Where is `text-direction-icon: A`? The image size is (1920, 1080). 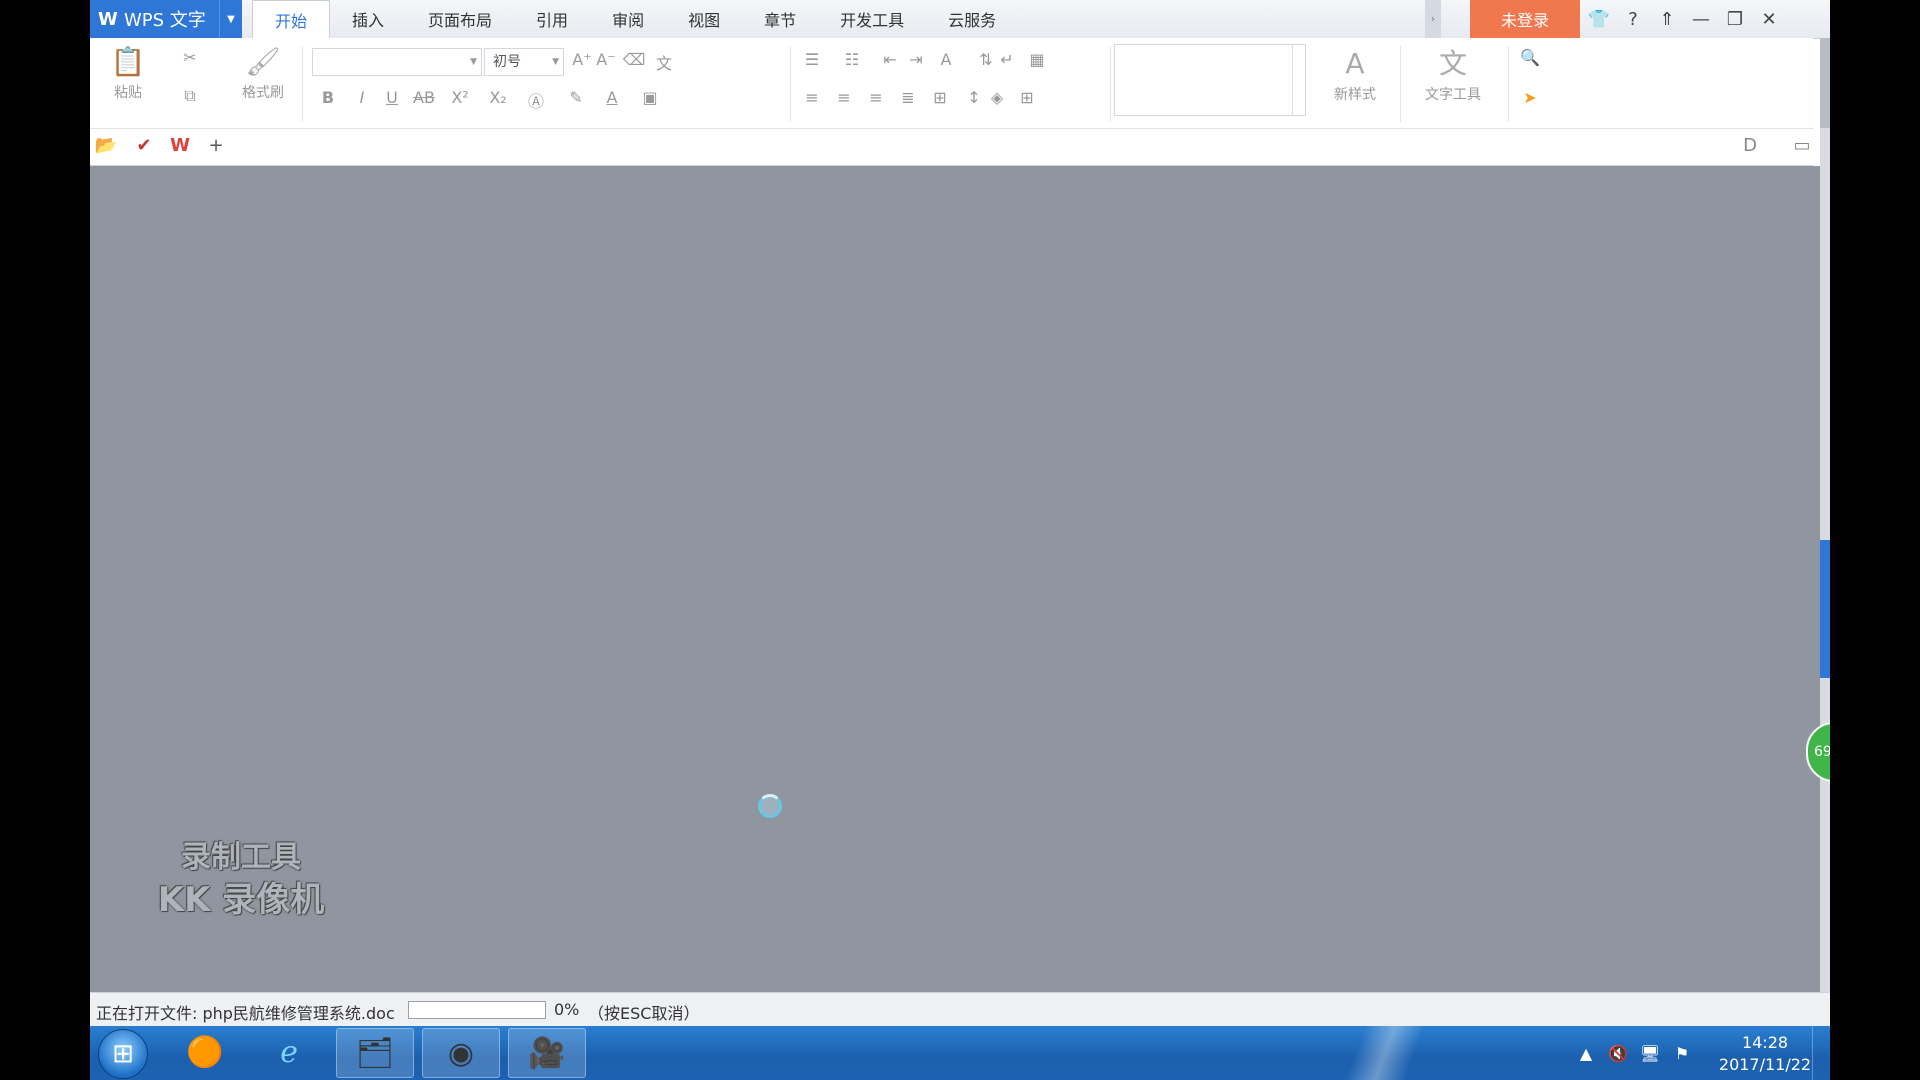 text-direction-icon: A is located at coordinates (946, 59).